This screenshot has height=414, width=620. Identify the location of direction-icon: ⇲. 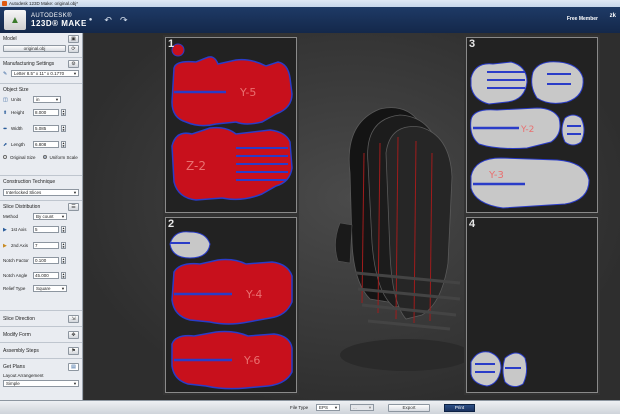
(73, 319).